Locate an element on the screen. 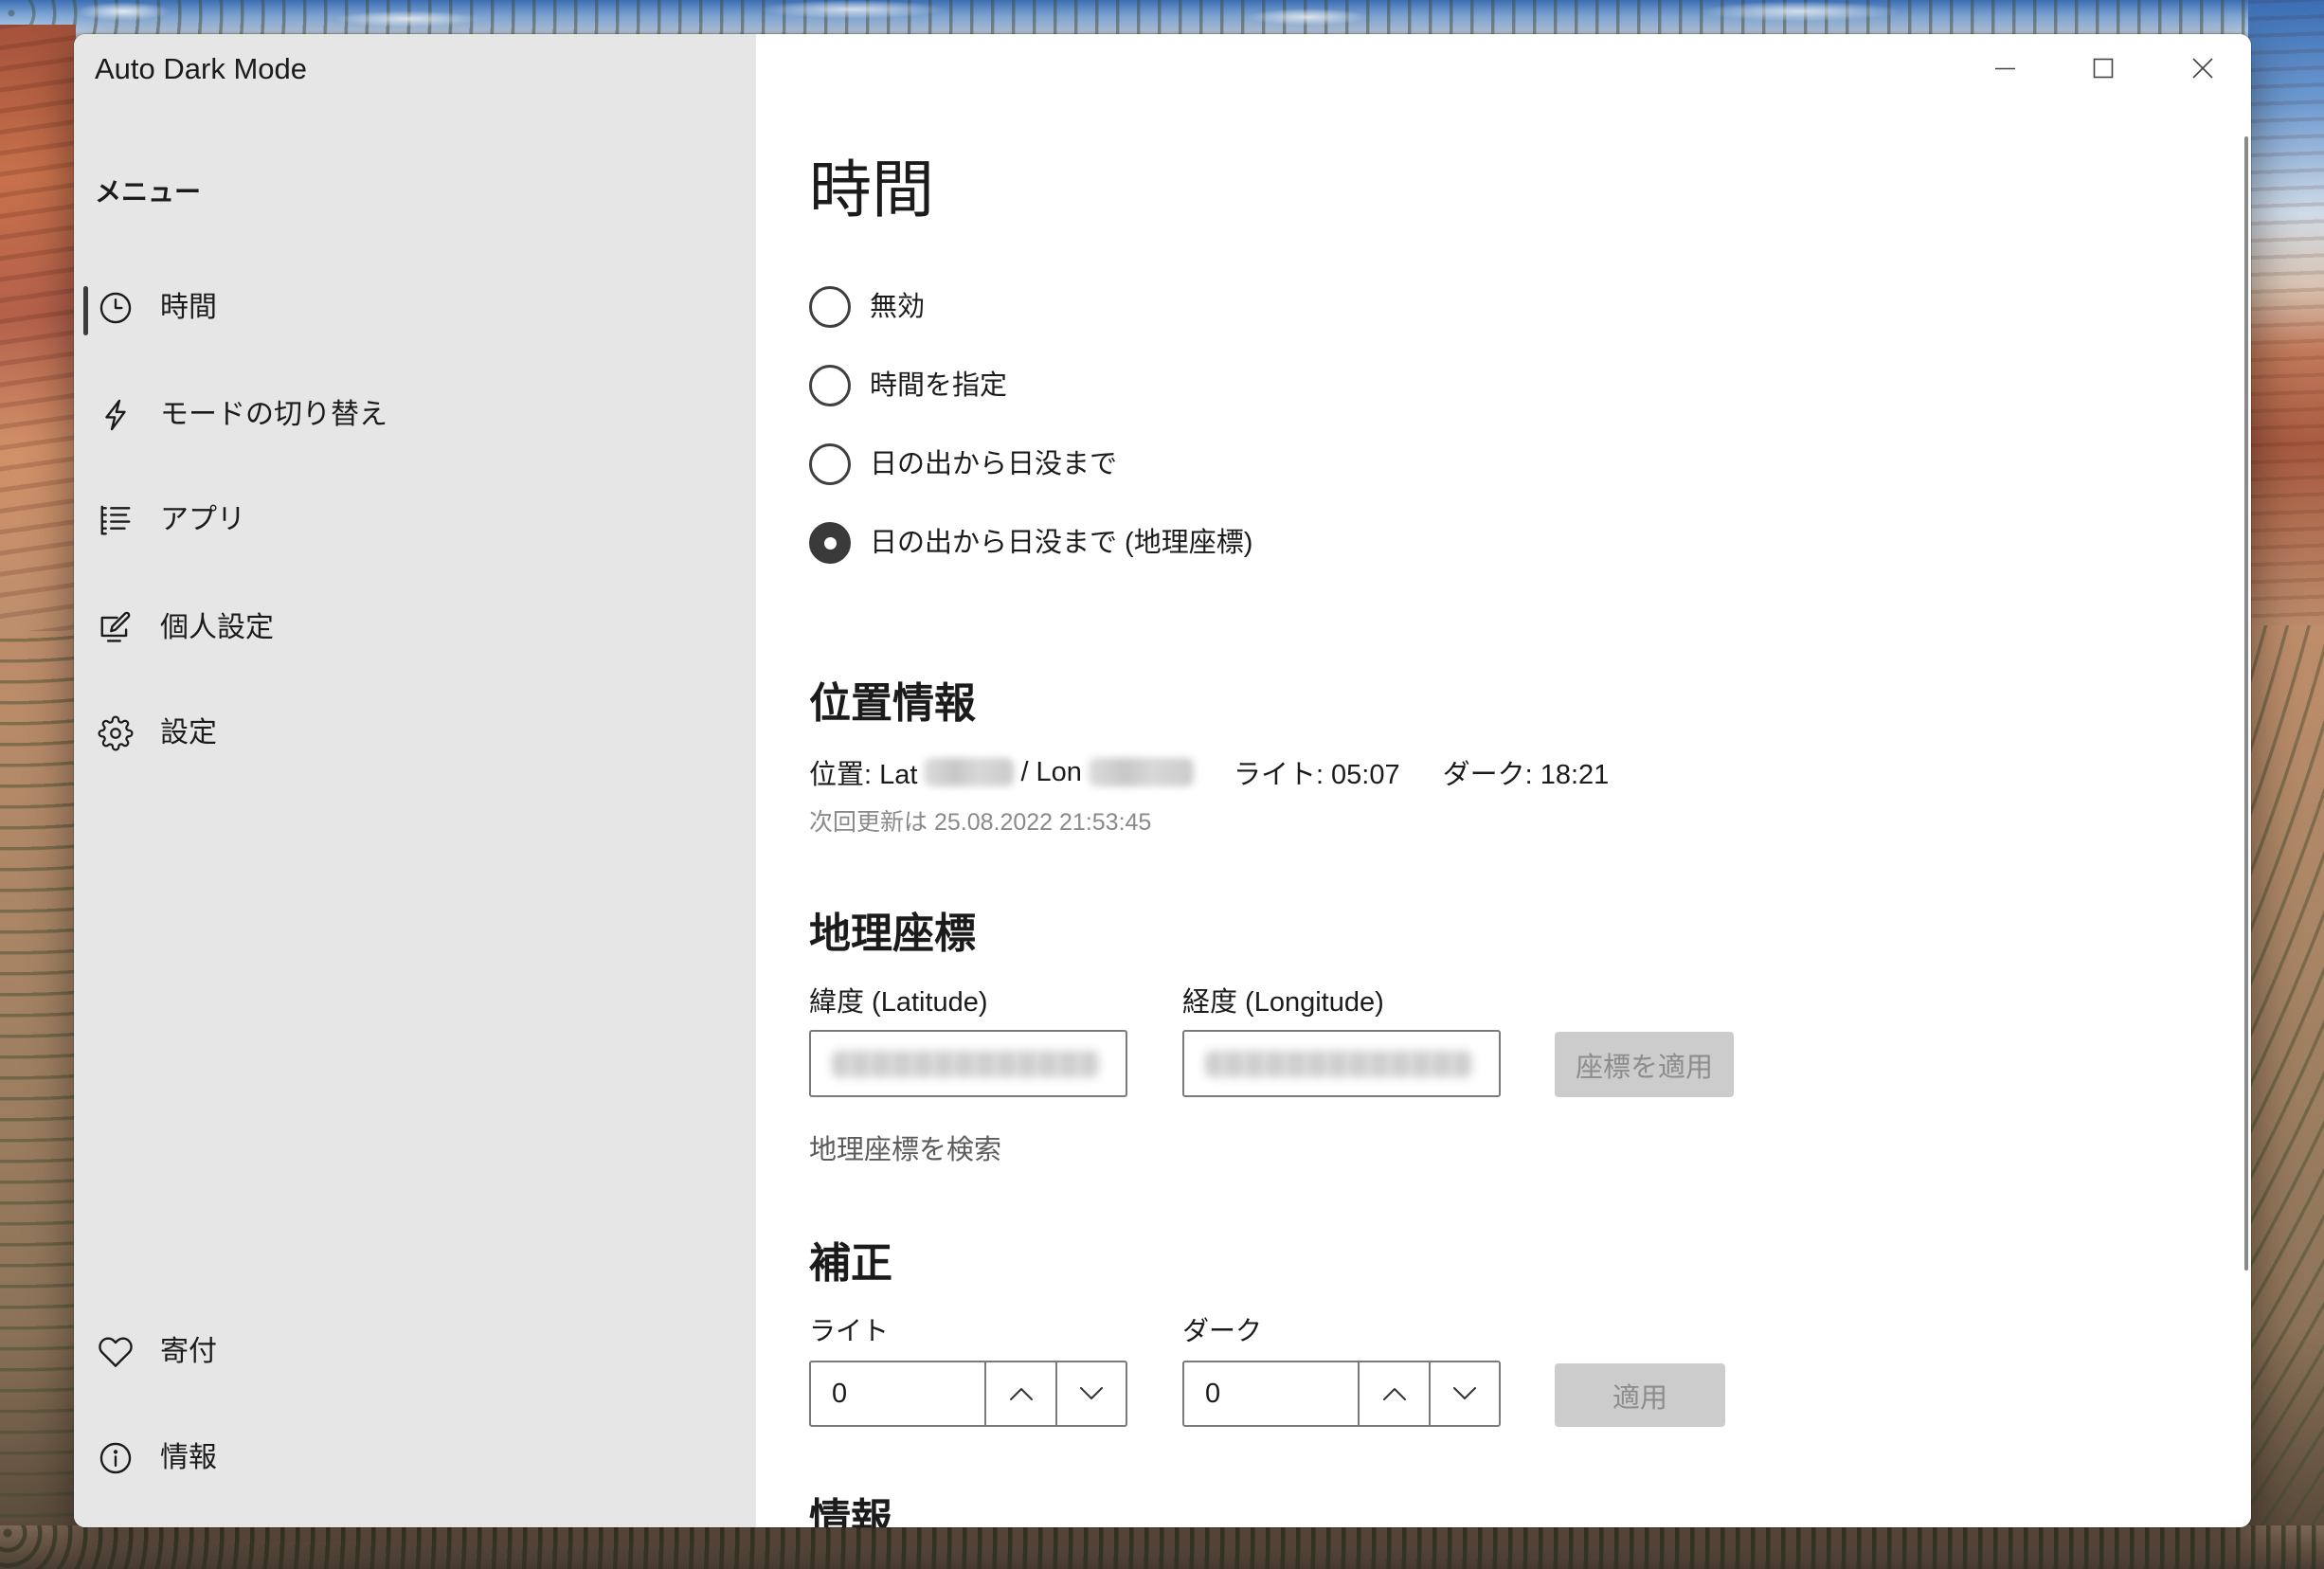 The image size is (2324, 1569). dark-offset-decrement-button is located at coordinates (1464, 1393).